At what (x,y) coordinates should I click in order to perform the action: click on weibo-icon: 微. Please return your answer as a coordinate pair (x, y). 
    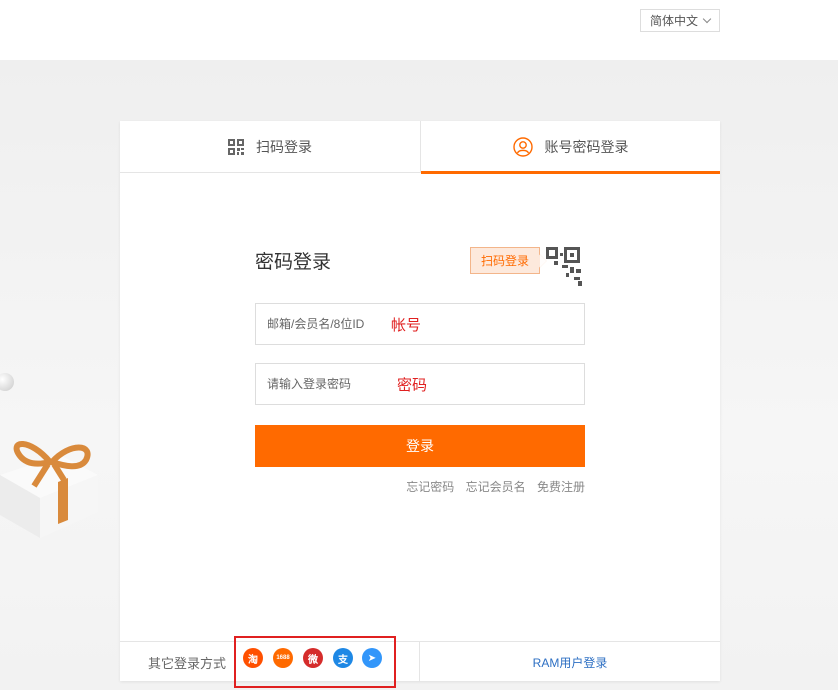
    Looking at the image, I should click on (313, 658).